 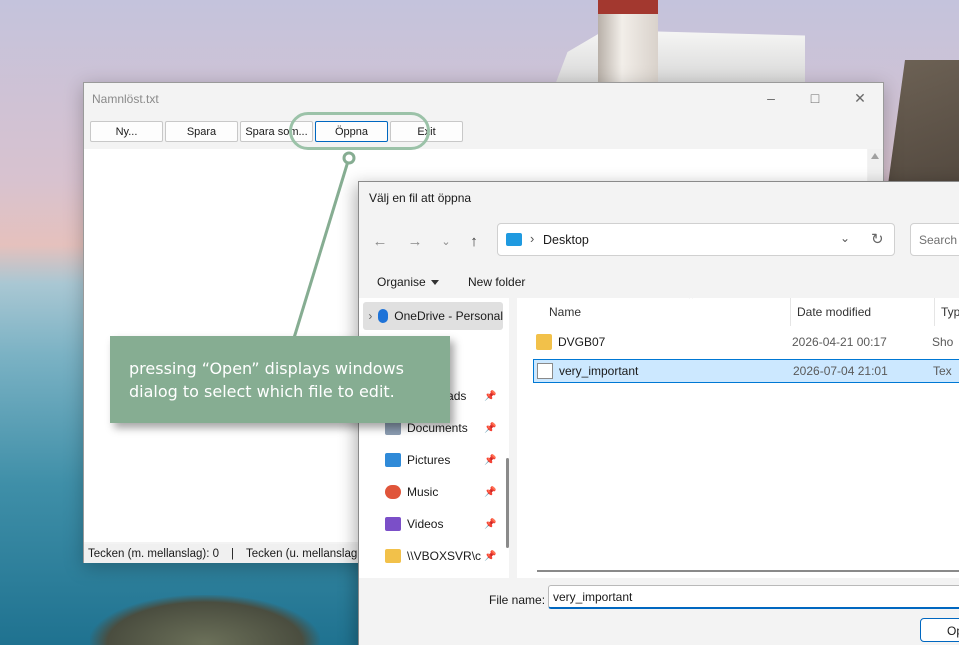 I want to click on callout-text-line1: pressing “Open” displays windows, so click(x=266, y=368).